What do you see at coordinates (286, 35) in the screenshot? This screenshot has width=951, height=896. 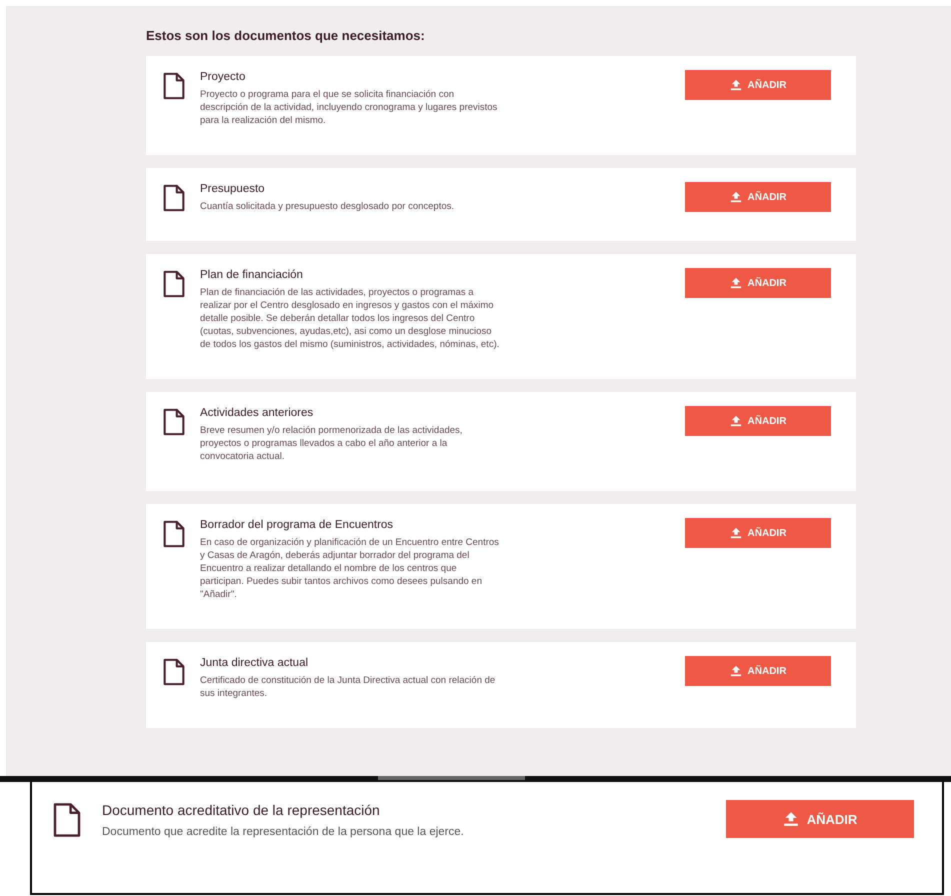 I see `section-heading: Estos son los documentos que necesitamos:` at bounding box center [286, 35].